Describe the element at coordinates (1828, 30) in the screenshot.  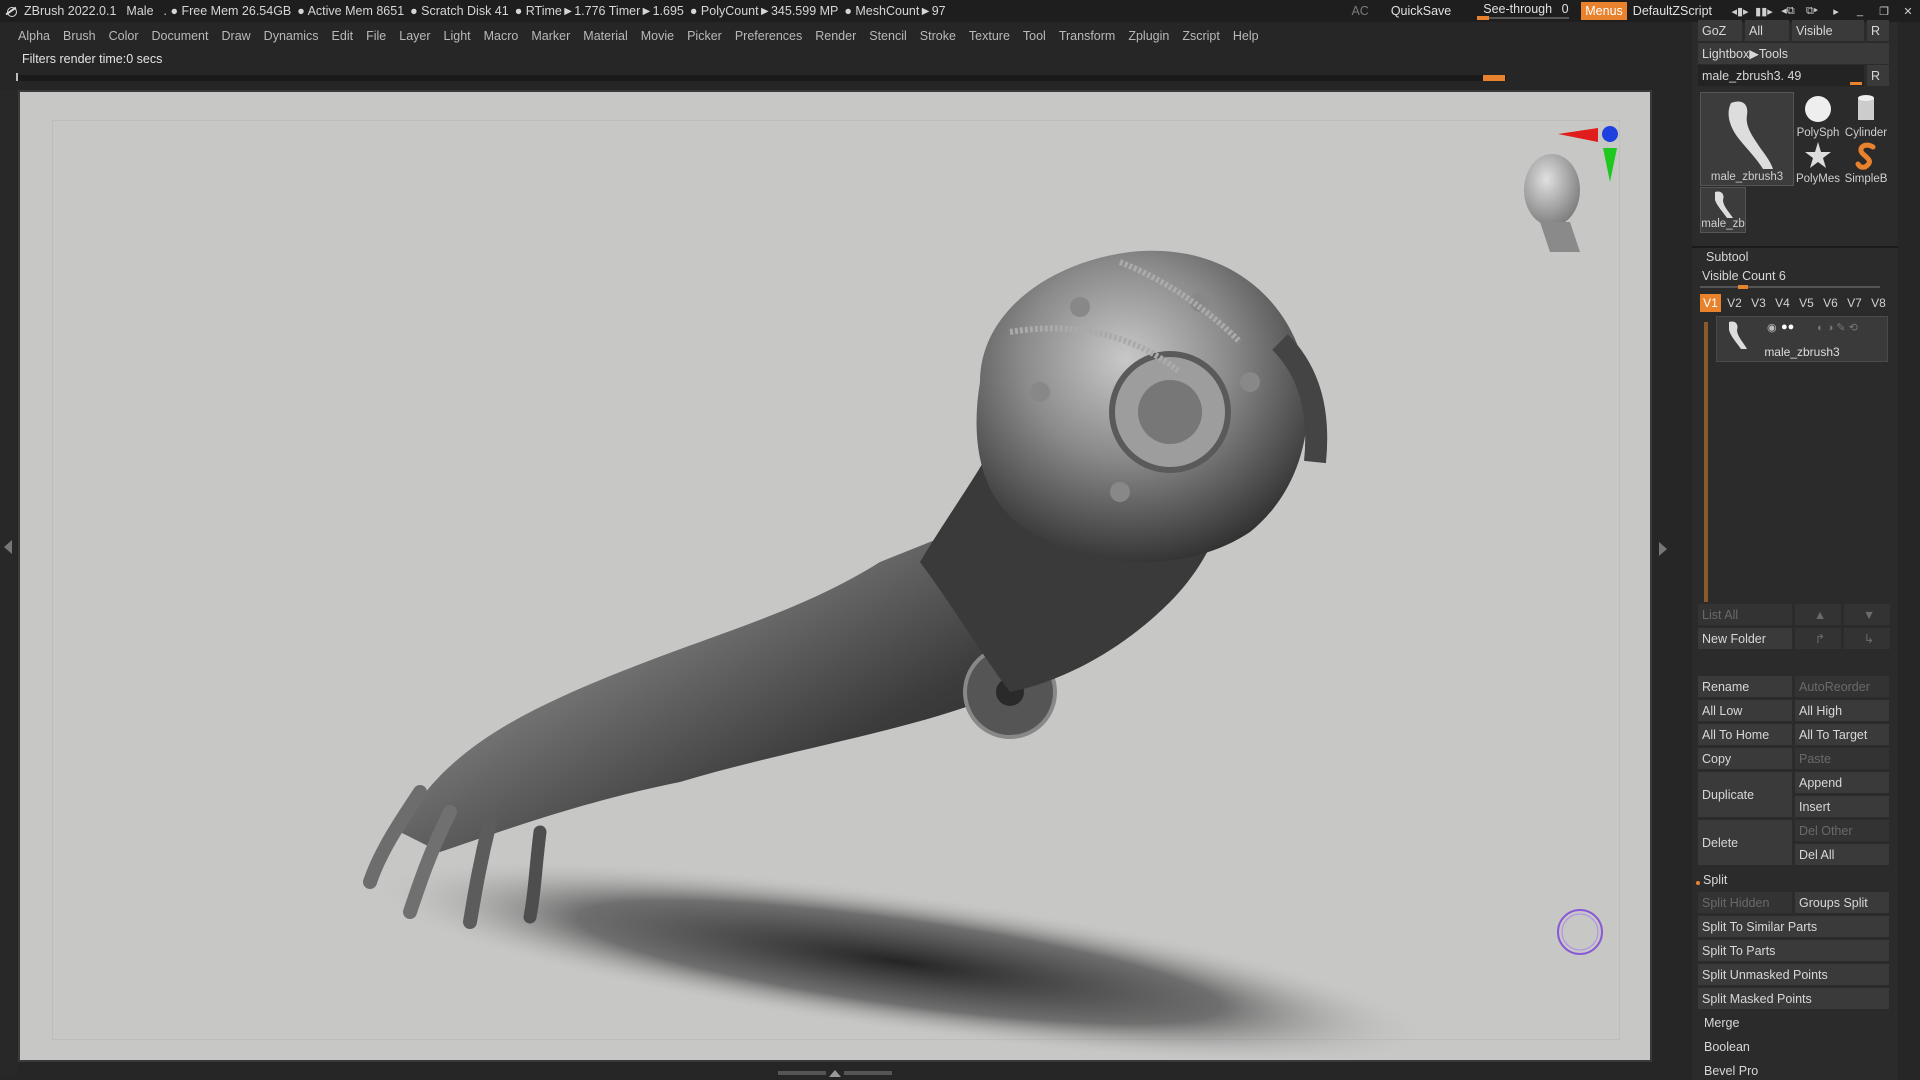
I see `goz-visible-button: Visible` at that location.